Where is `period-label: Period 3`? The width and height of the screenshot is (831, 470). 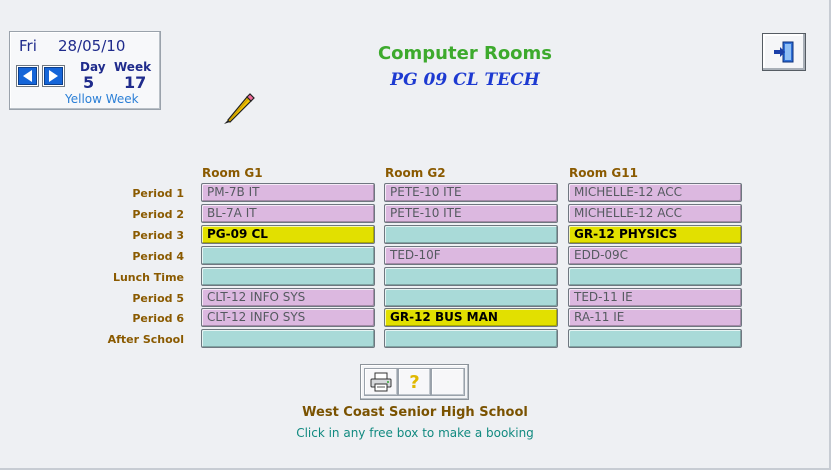 period-label: Period 3 is located at coordinates (158, 235).